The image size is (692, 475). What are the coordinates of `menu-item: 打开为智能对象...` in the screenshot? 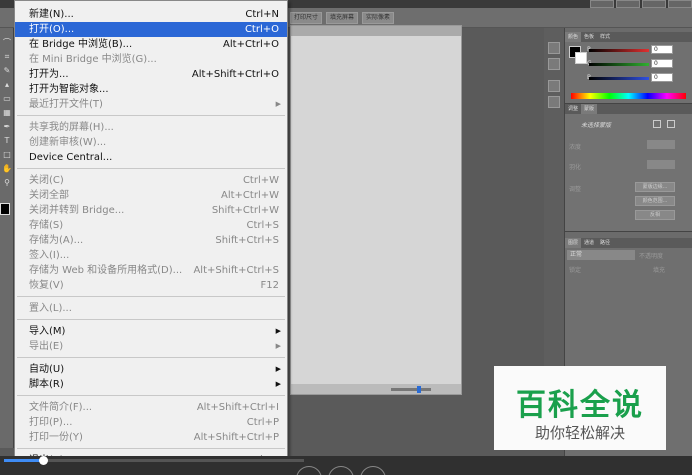 It's located at (151, 89).